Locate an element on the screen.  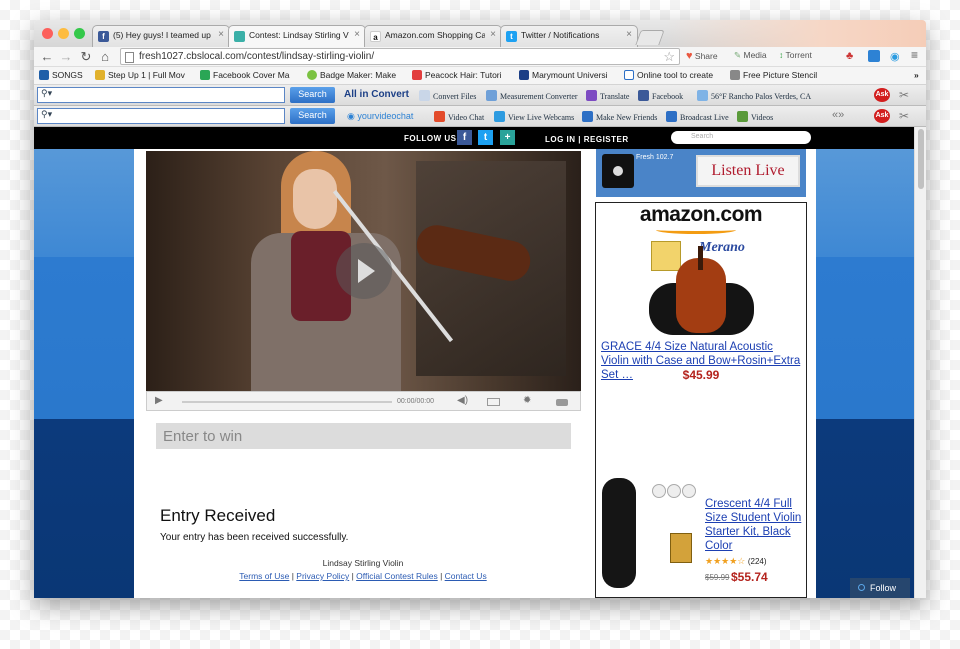
extension-square-icon is located at coordinates (874, 56).